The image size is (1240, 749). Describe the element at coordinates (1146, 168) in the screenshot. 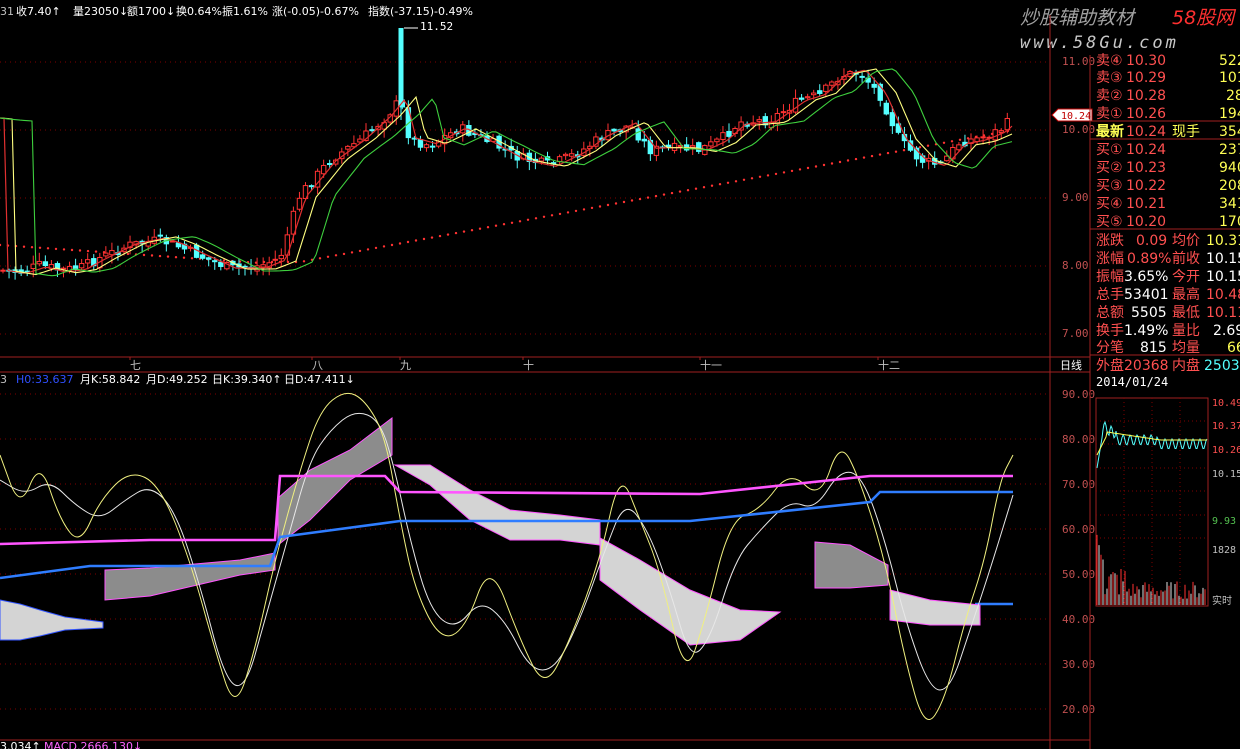

I see `bid-price: 10.23` at that location.